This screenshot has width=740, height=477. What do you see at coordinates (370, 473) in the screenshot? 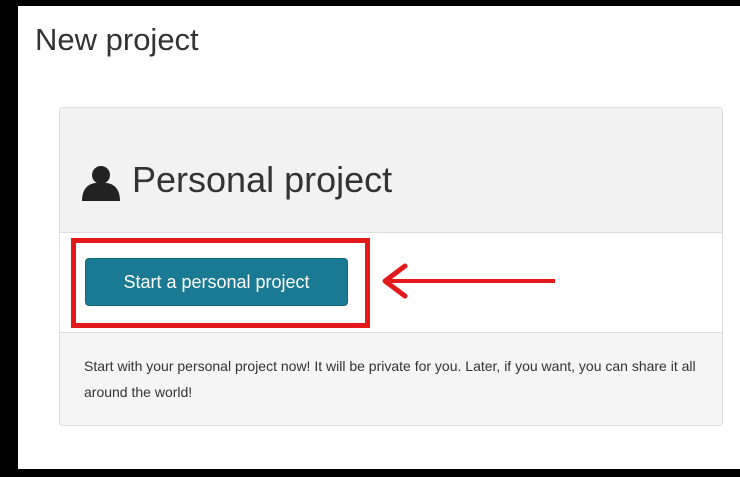
I see `frame-border-bottom` at bounding box center [370, 473].